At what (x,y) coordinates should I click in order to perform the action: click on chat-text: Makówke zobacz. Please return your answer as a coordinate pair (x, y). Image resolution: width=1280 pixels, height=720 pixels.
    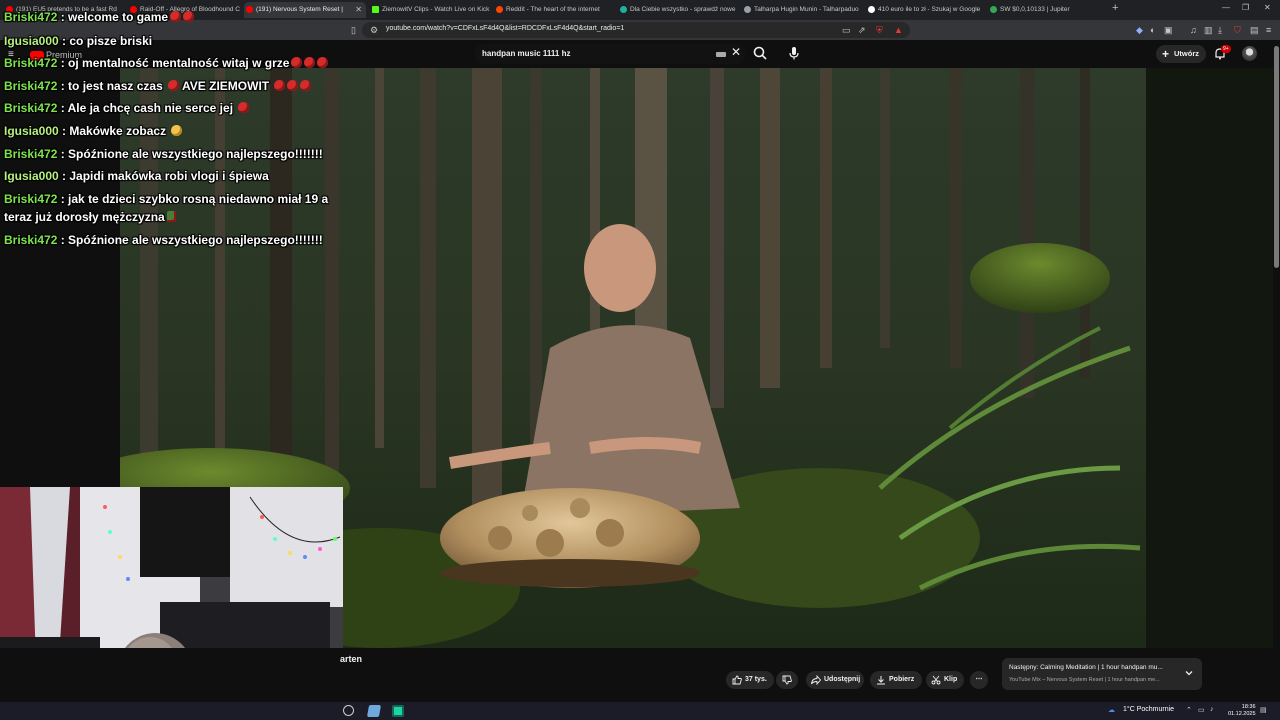
    Looking at the image, I should click on (118, 131).